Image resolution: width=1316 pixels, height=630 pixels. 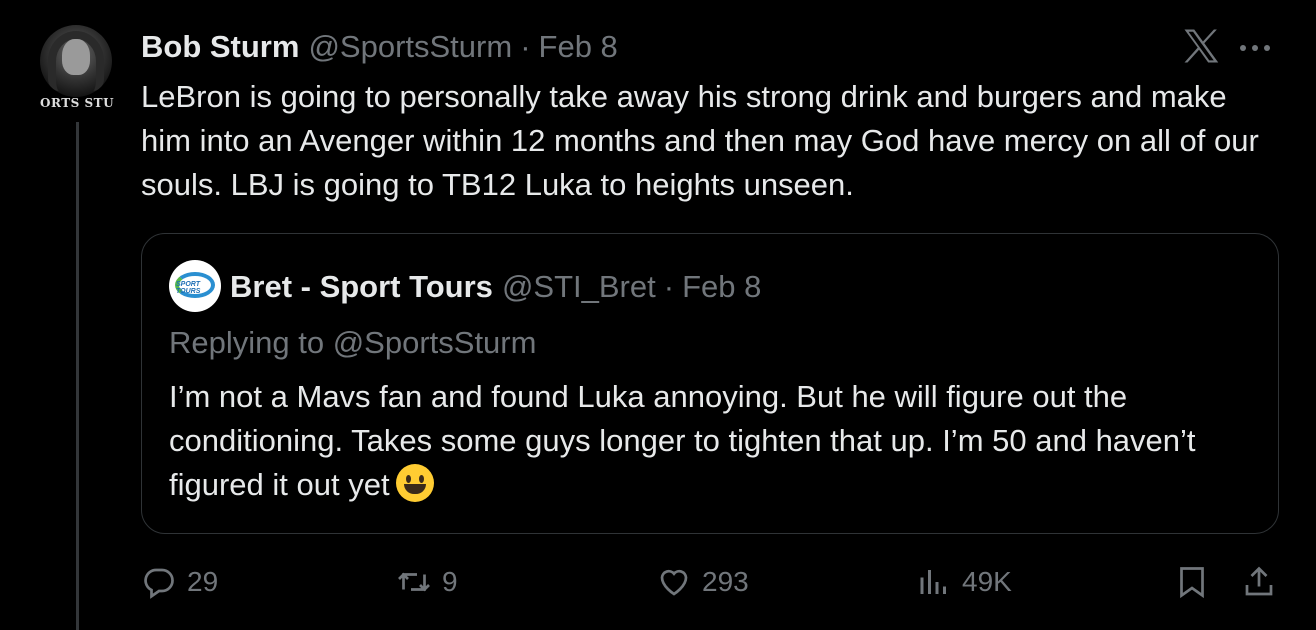 What do you see at coordinates (933, 582) in the screenshot?
I see `views-icon` at bounding box center [933, 582].